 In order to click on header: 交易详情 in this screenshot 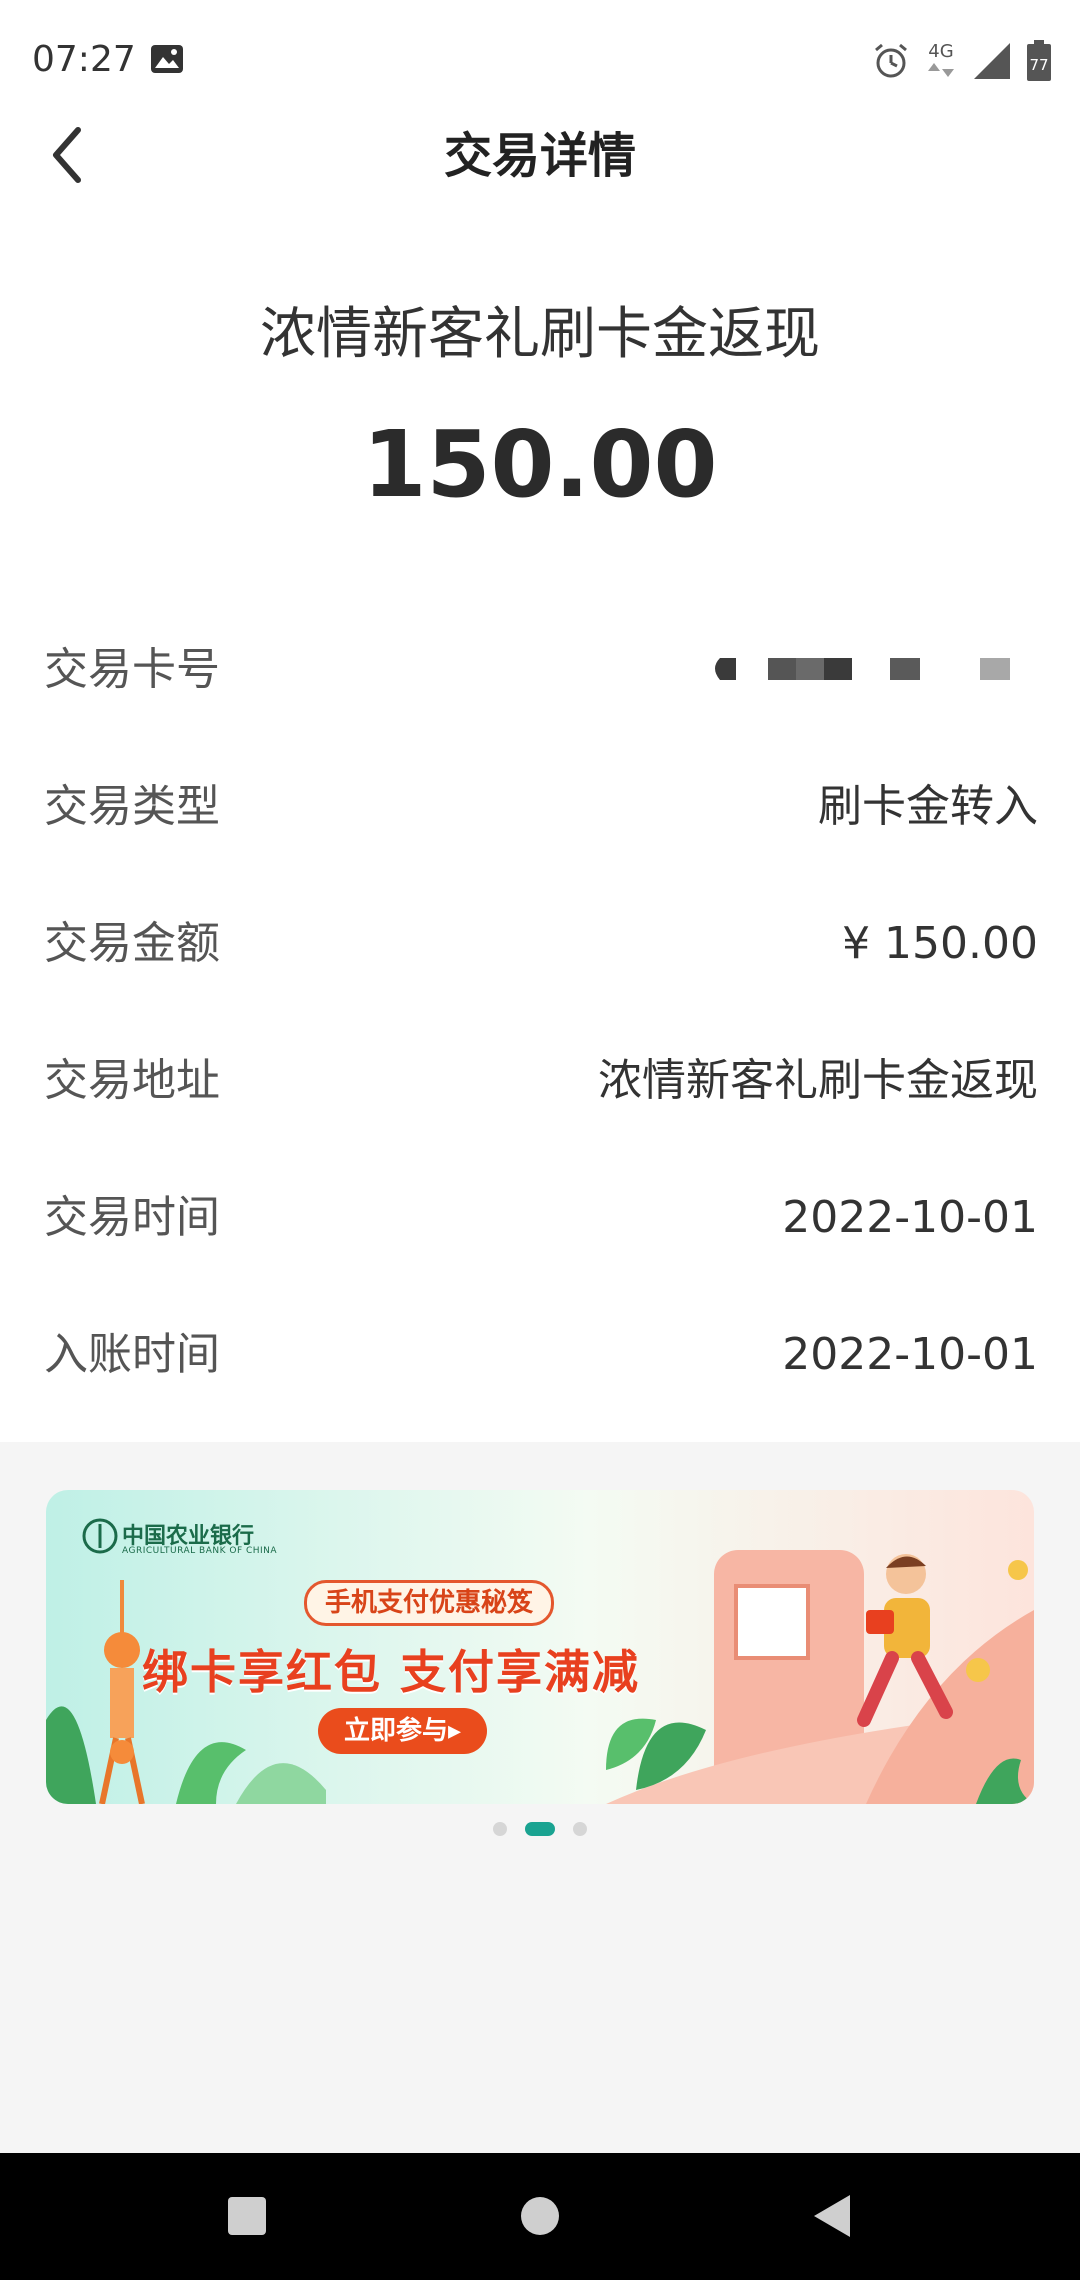, I will do `click(540, 155)`.